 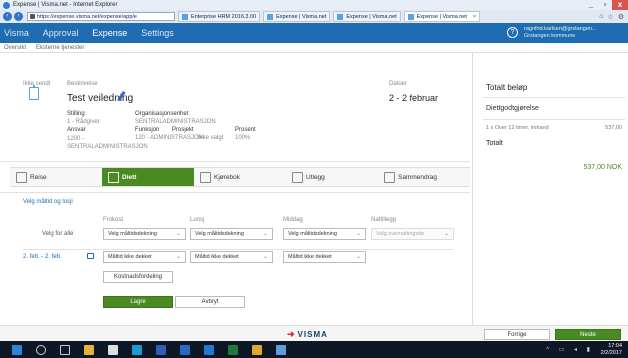 I want to click on browser-tab-4: Expense | Visma.net ×, so click(x=442, y=16).